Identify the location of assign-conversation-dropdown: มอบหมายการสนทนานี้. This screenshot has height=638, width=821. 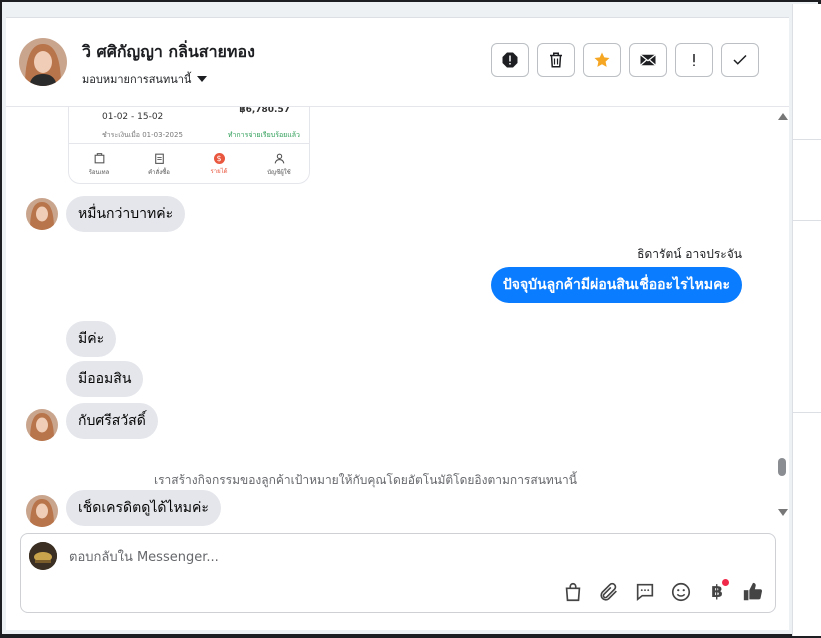
(145, 79).